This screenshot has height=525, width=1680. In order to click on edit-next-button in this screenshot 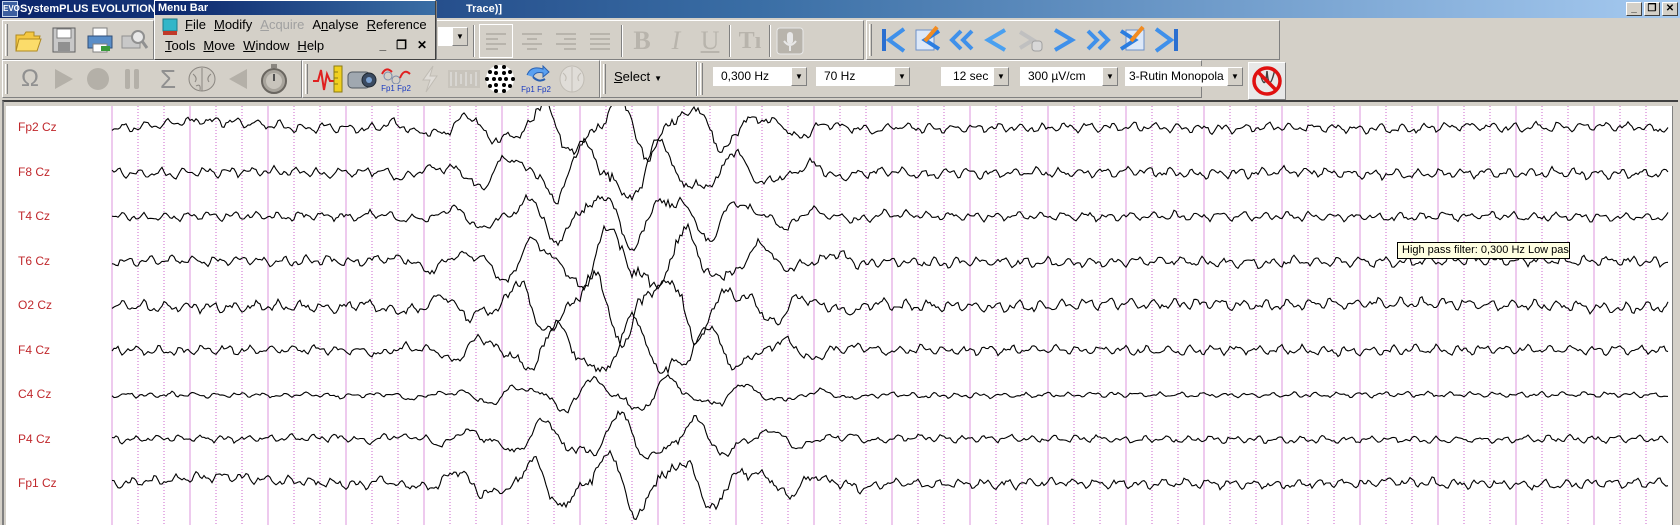, I will do `click(1132, 40)`.